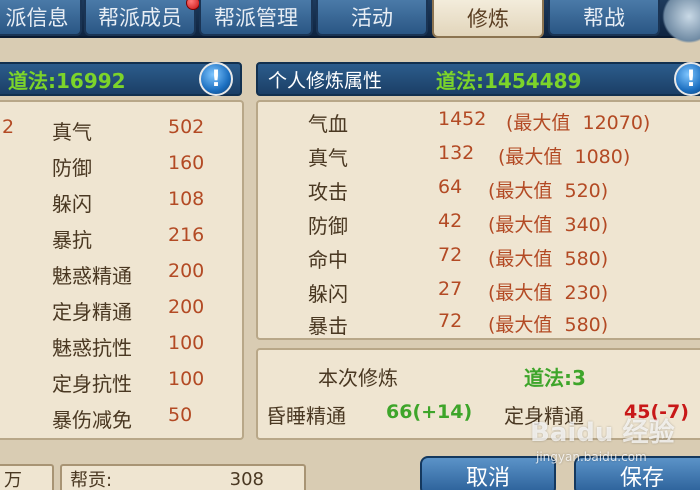 The image size is (700, 490). I want to click on stat-value: 132, so click(456, 153).